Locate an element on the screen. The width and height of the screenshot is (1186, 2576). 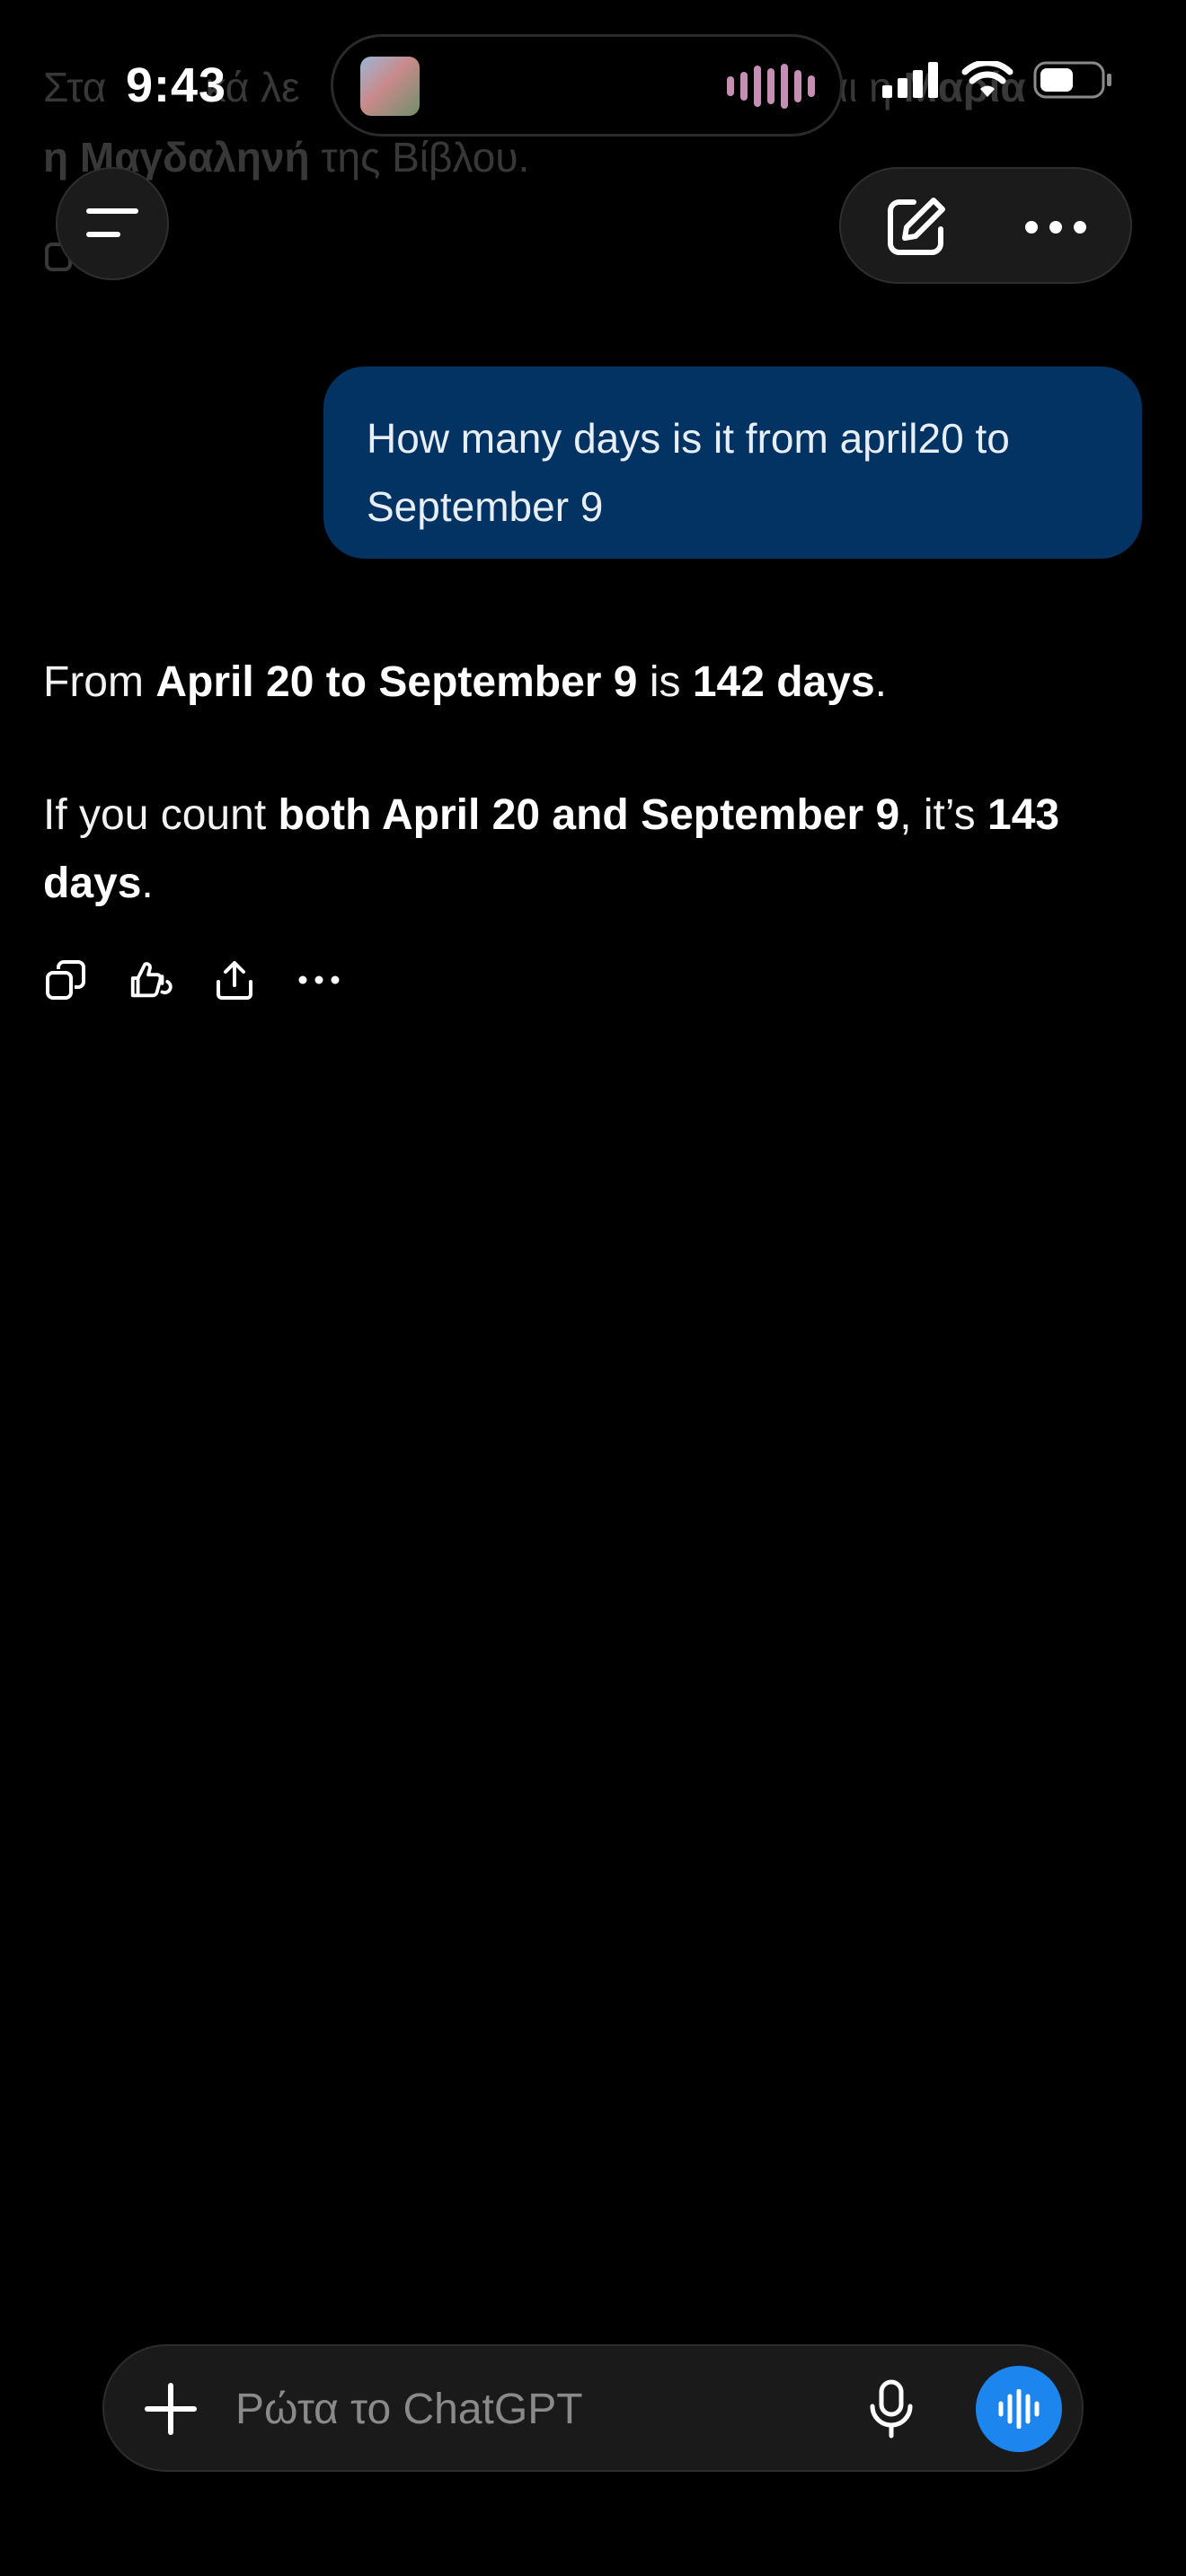
dynamic-island is located at coordinates (587, 85).